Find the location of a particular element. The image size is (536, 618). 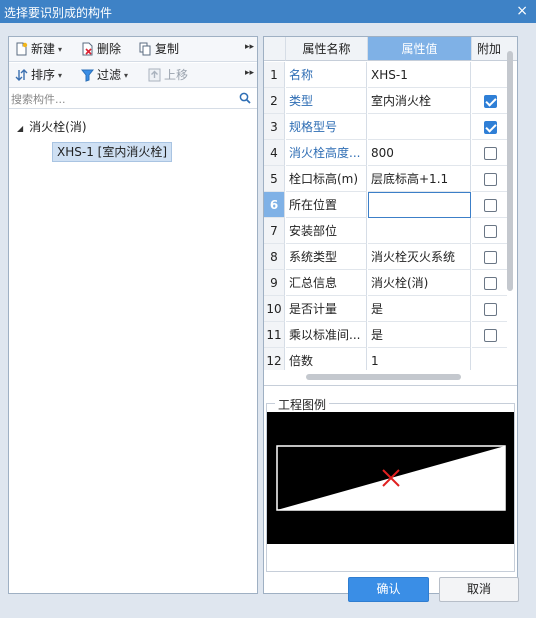

property-value-cell: XHS-1 is located at coordinates (419, 75).